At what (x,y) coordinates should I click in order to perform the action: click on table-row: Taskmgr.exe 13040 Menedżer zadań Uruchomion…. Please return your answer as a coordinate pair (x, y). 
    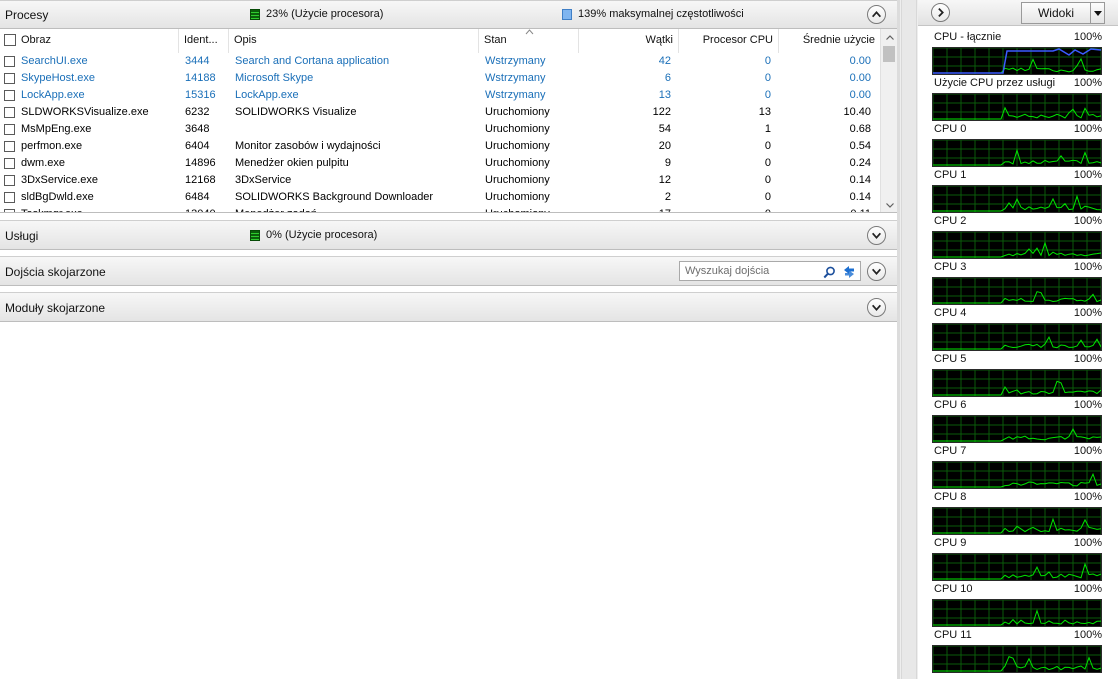
    Looking at the image, I should click on (440, 209).